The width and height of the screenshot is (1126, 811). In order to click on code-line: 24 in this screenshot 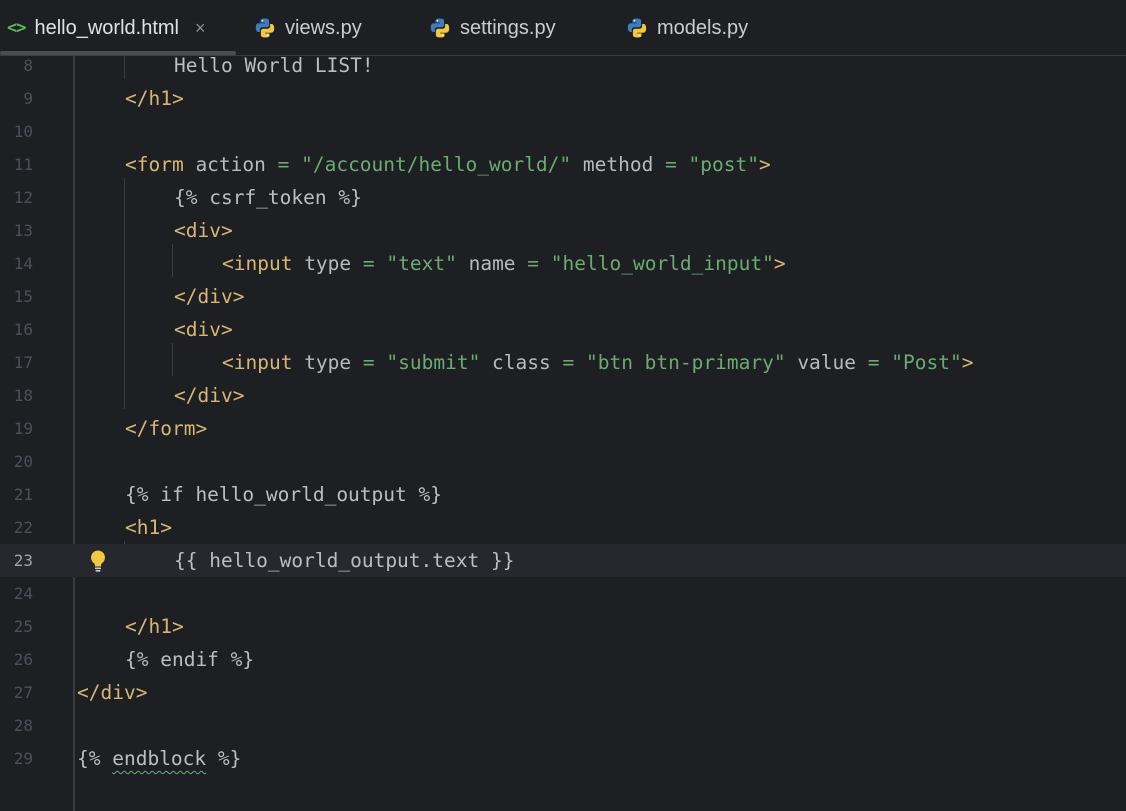, I will do `click(563, 593)`.